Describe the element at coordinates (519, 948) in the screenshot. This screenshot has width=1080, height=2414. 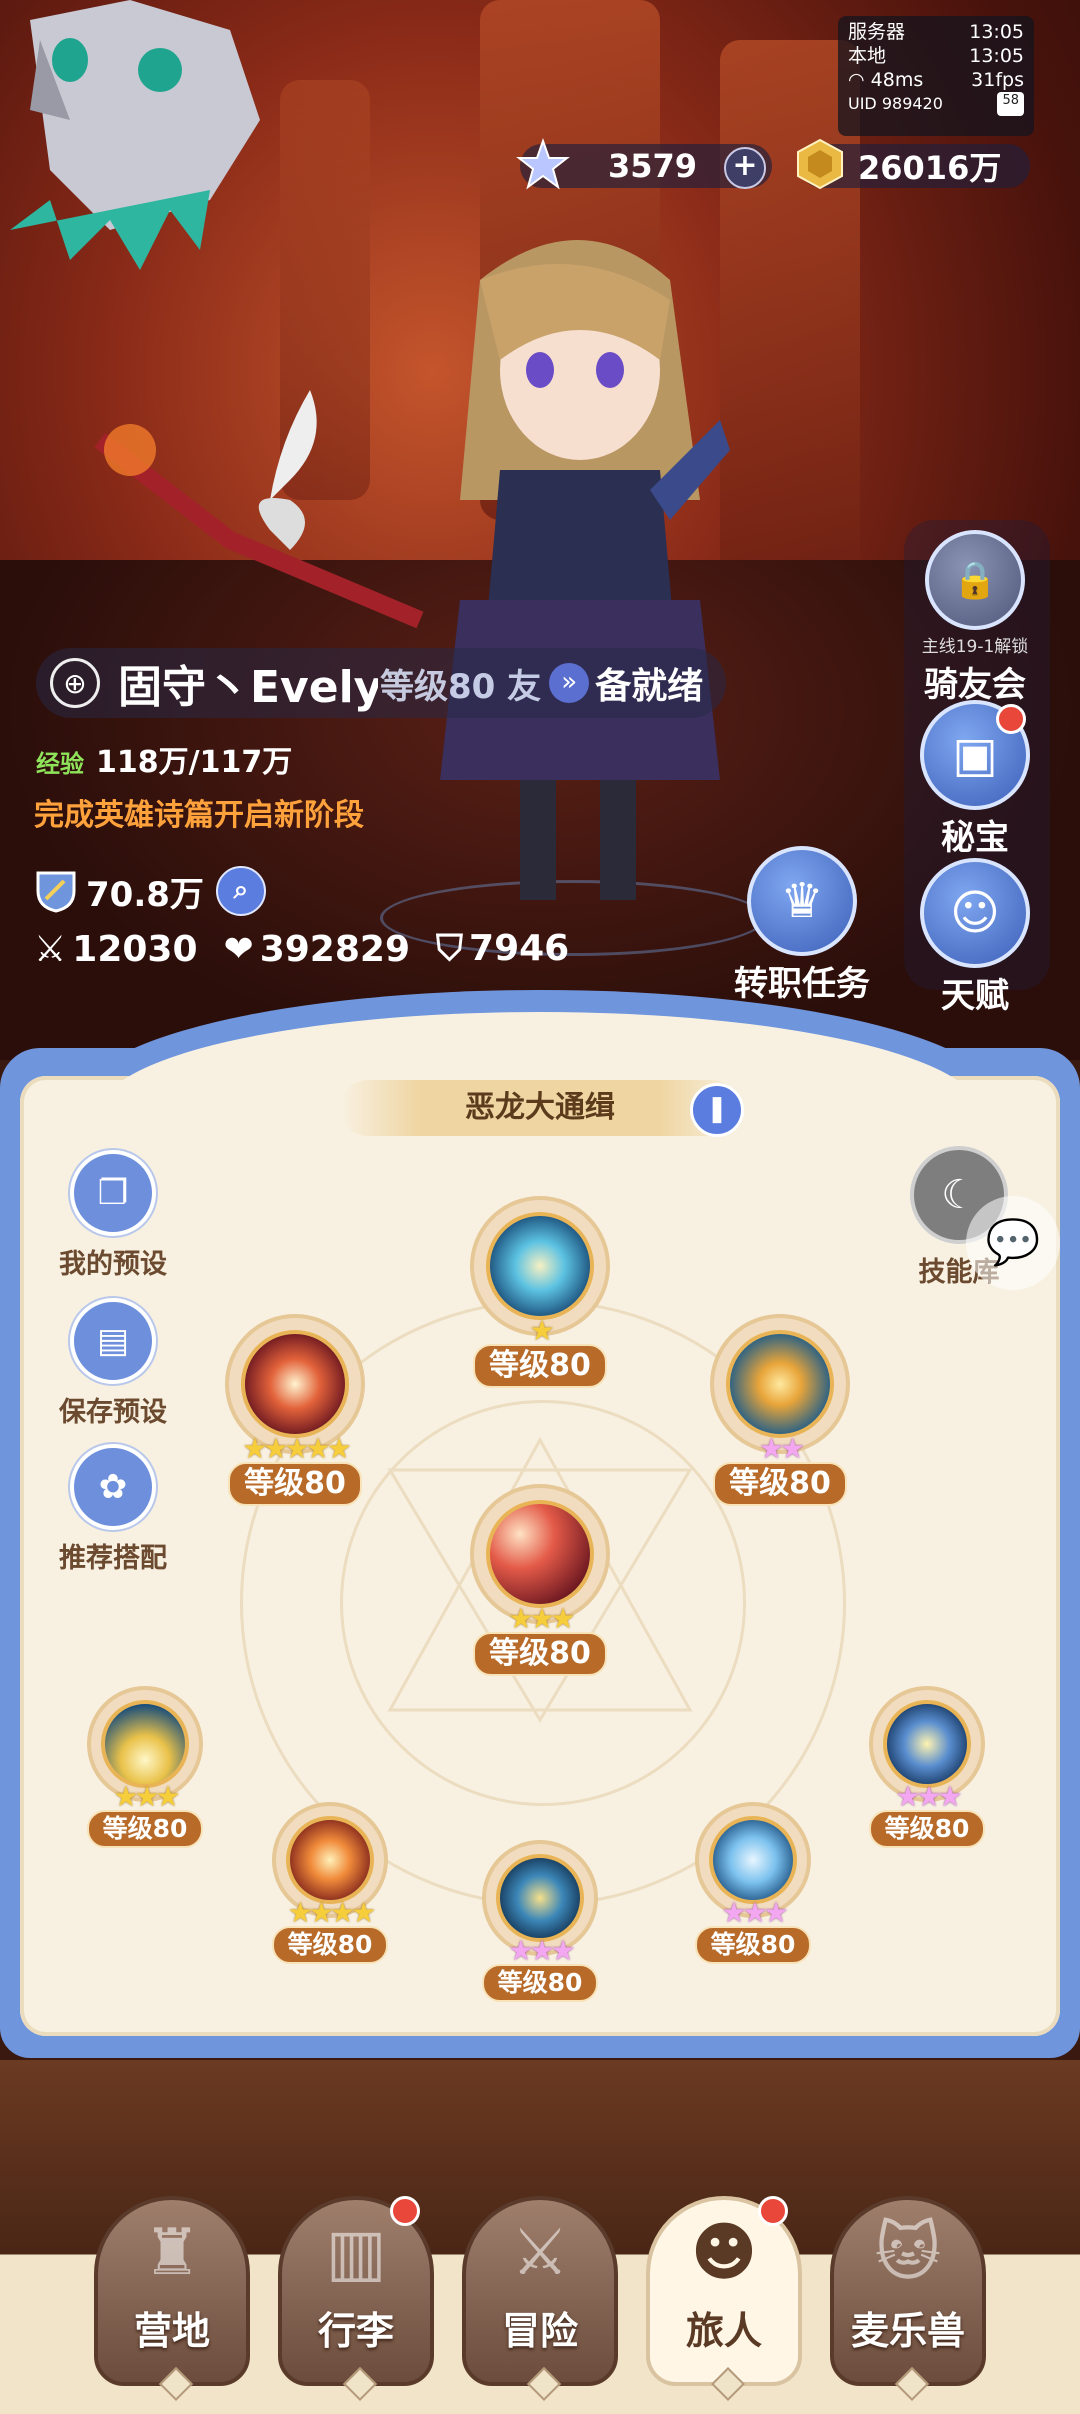
I see `defense-value: 7946` at that location.